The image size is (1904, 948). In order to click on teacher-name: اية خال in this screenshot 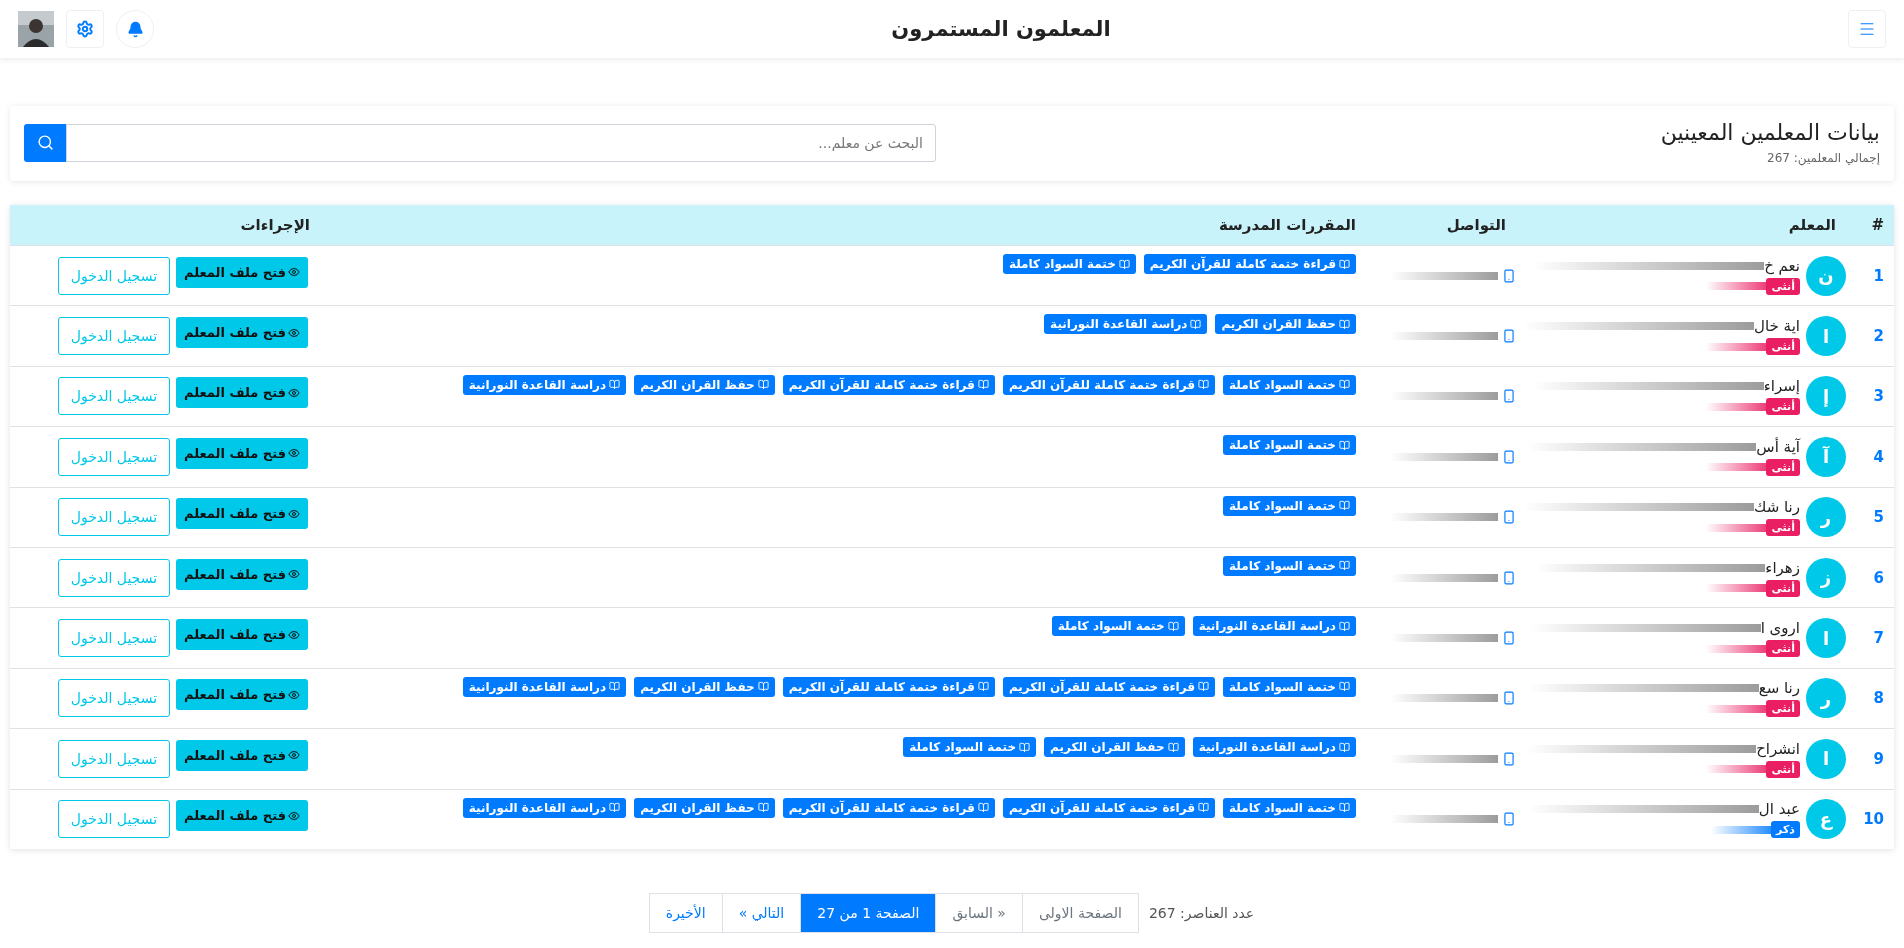, I will do `click(1777, 326)`.